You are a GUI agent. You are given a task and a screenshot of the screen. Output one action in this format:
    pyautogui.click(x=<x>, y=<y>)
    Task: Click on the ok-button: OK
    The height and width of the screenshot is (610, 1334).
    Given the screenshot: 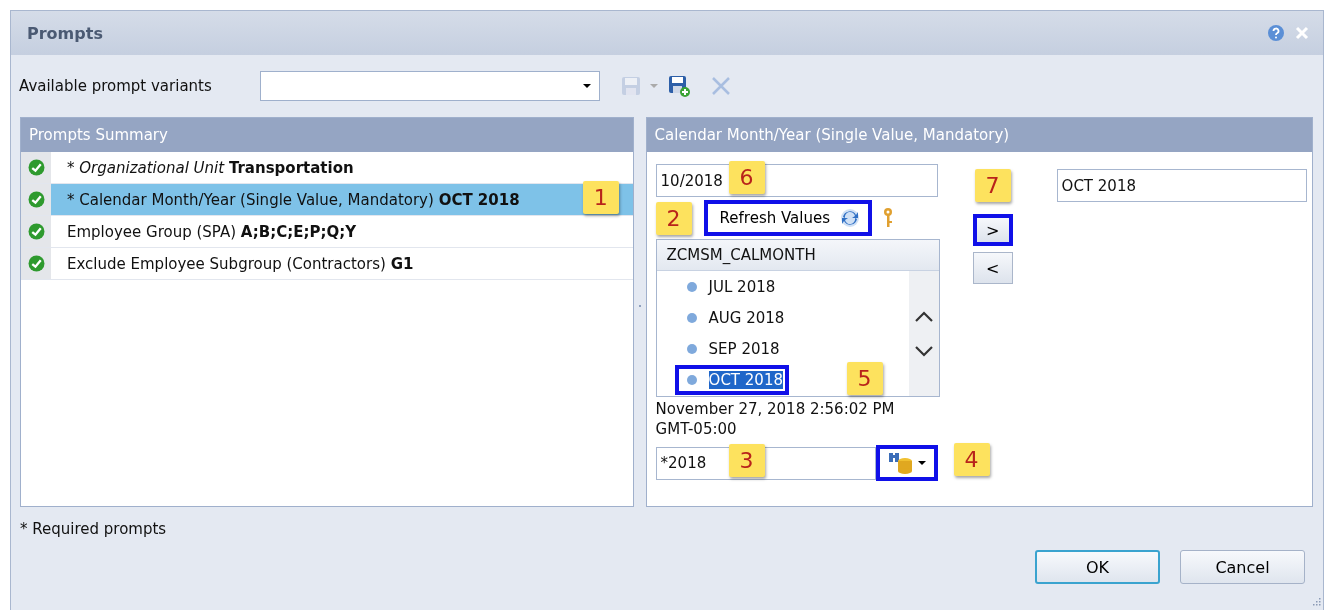 What is the action you would take?
    pyautogui.click(x=1097, y=567)
    